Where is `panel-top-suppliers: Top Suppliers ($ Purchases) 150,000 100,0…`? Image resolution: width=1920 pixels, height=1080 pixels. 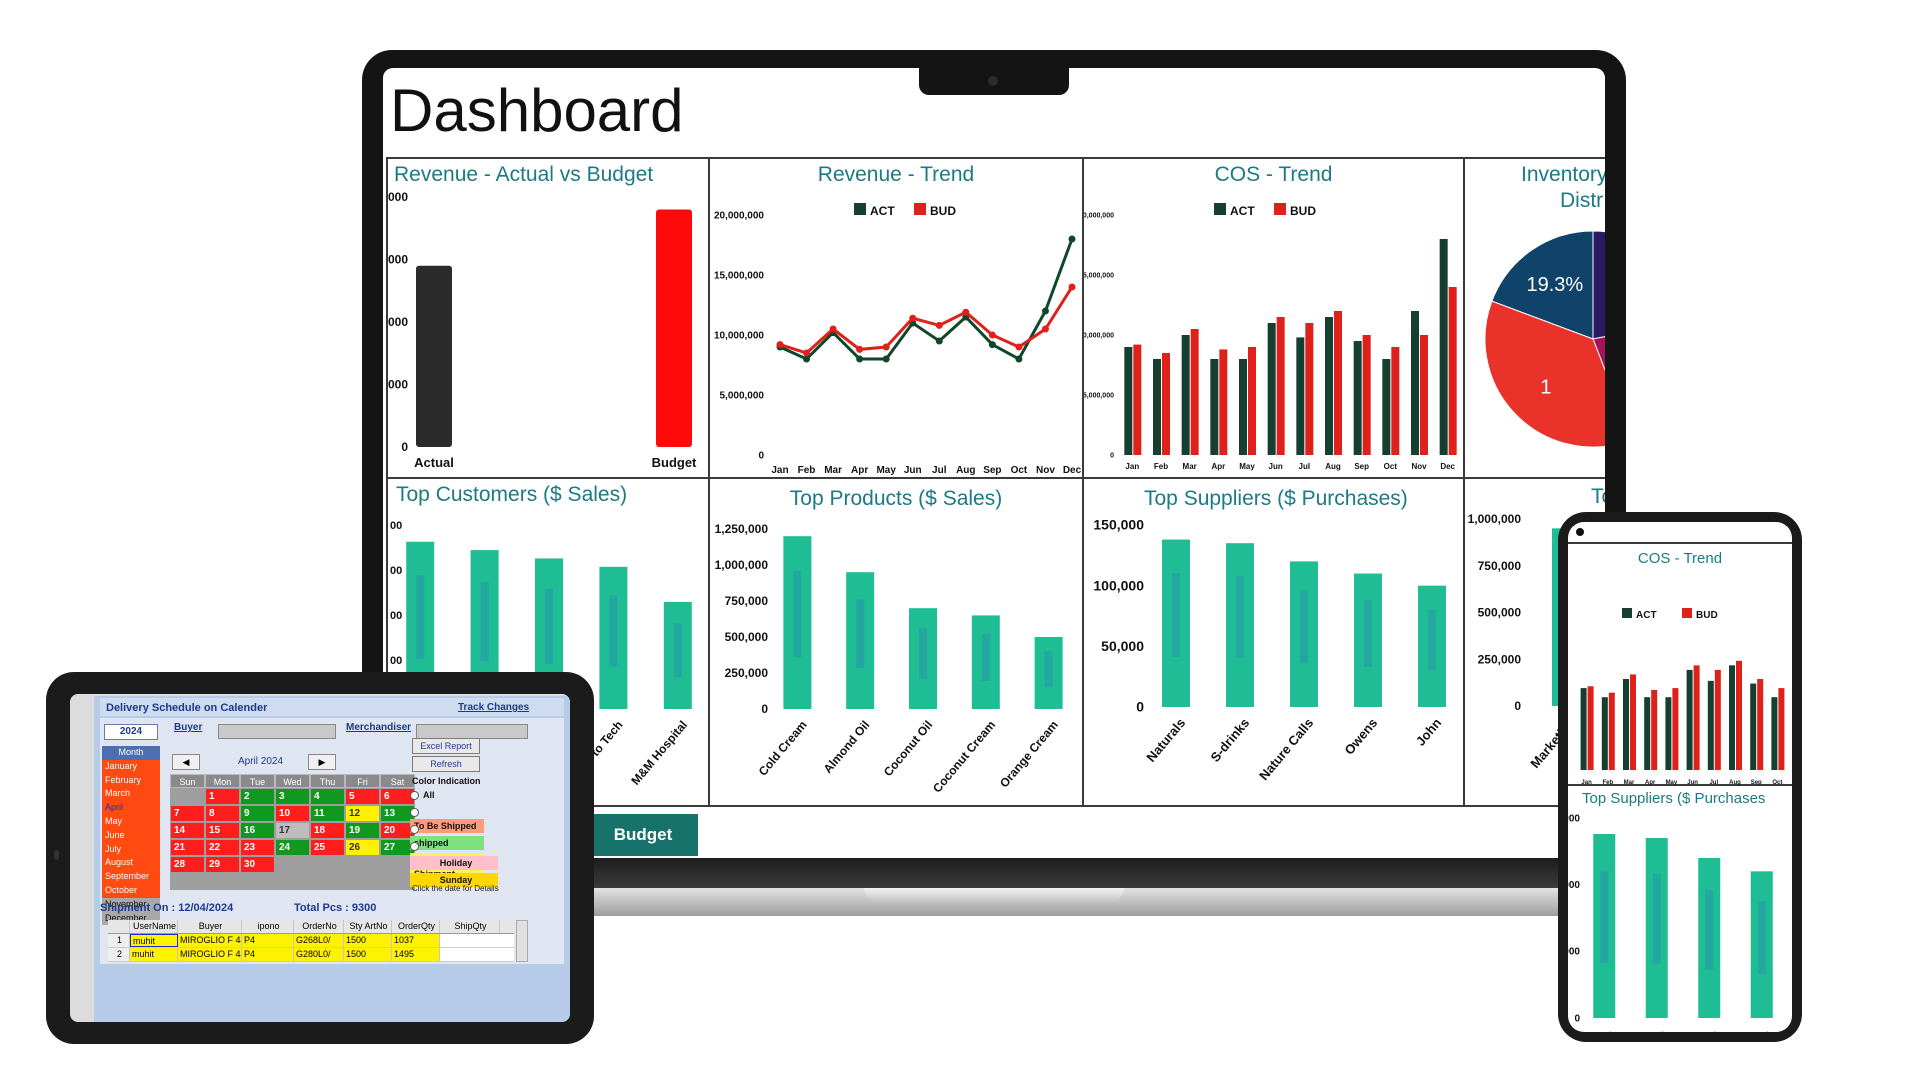 panel-top-suppliers: Top Suppliers ($ Purchases) 150,000 100,0… is located at coordinates (1273, 642).